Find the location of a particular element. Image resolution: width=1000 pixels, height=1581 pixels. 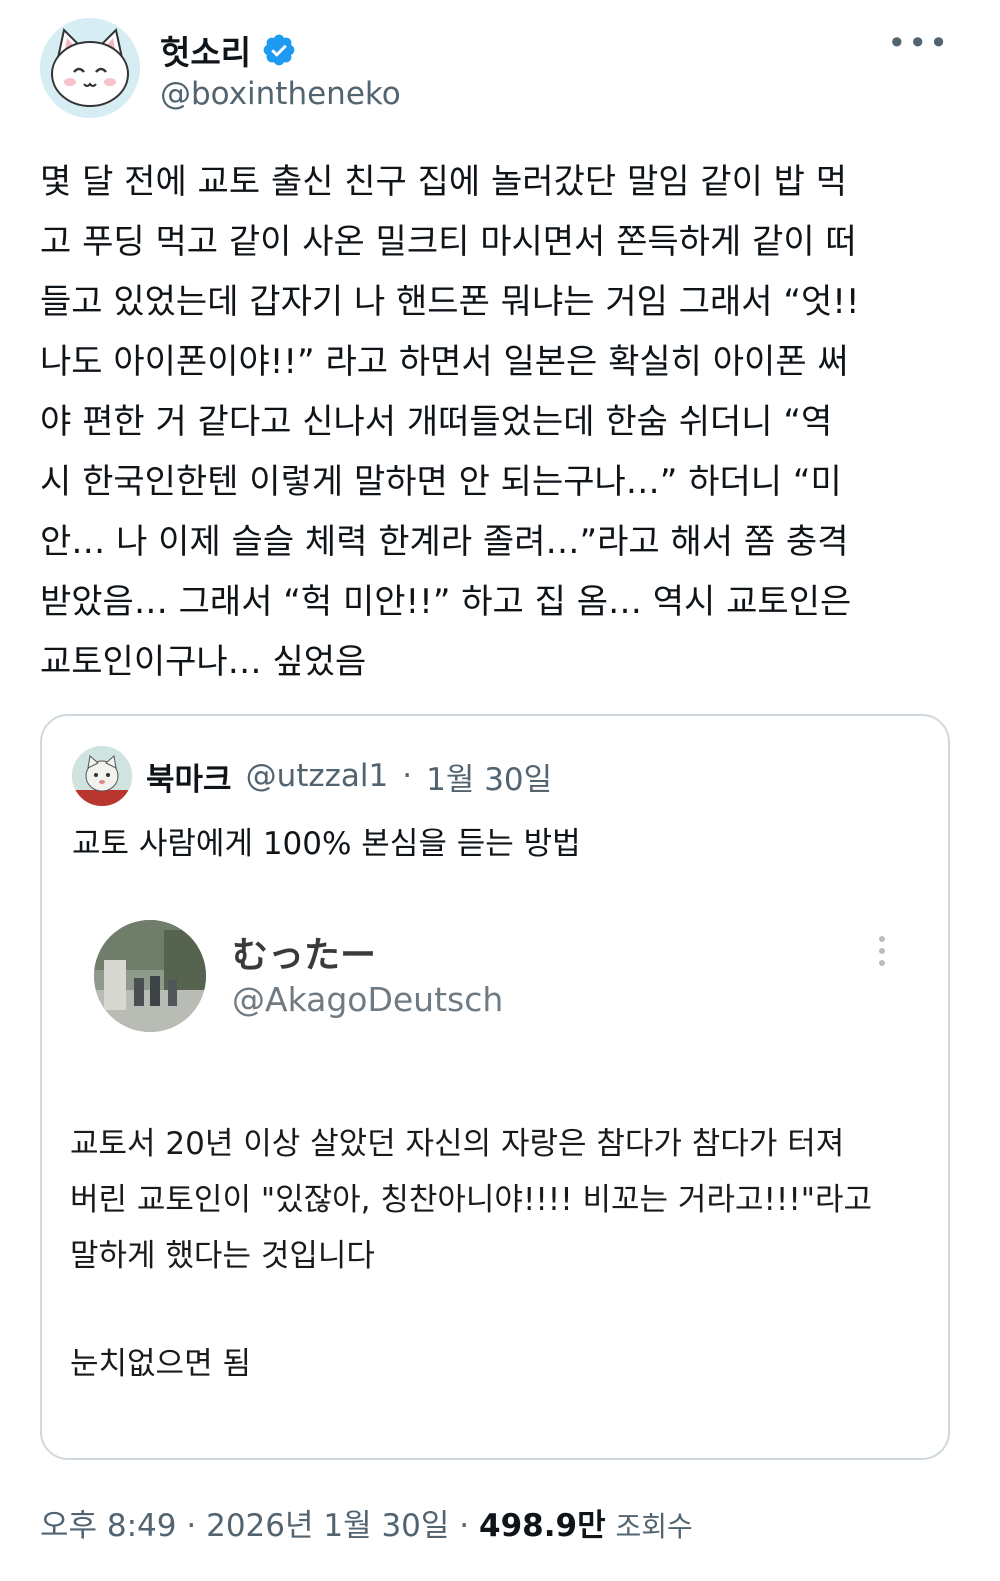

embedded-body-line: 버린 교토인이 "있잖아, 칭찬아니야!!!! 비꼬는 거라고!!!"라고 is located at coordinates (471, 1200).